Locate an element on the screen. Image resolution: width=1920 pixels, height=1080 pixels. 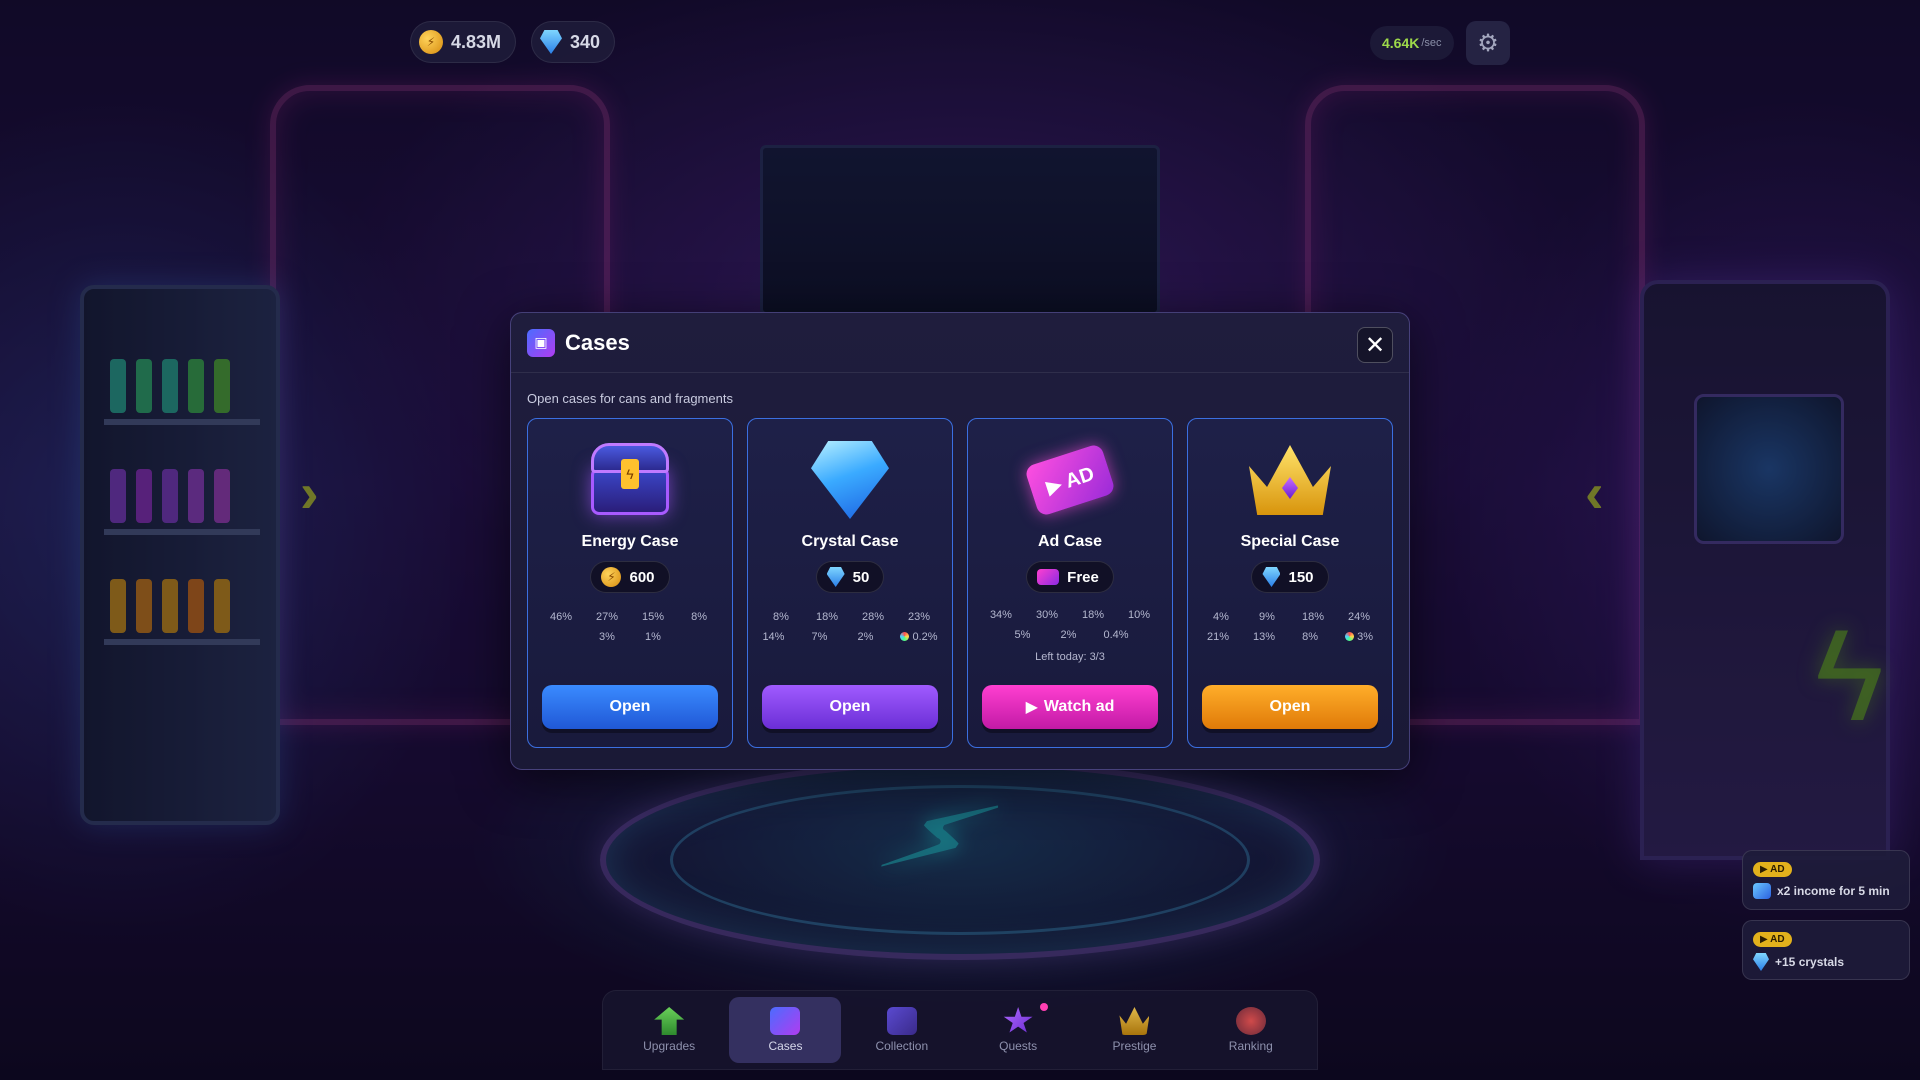
odds-value: 15% is located at coordinates (653, 617).